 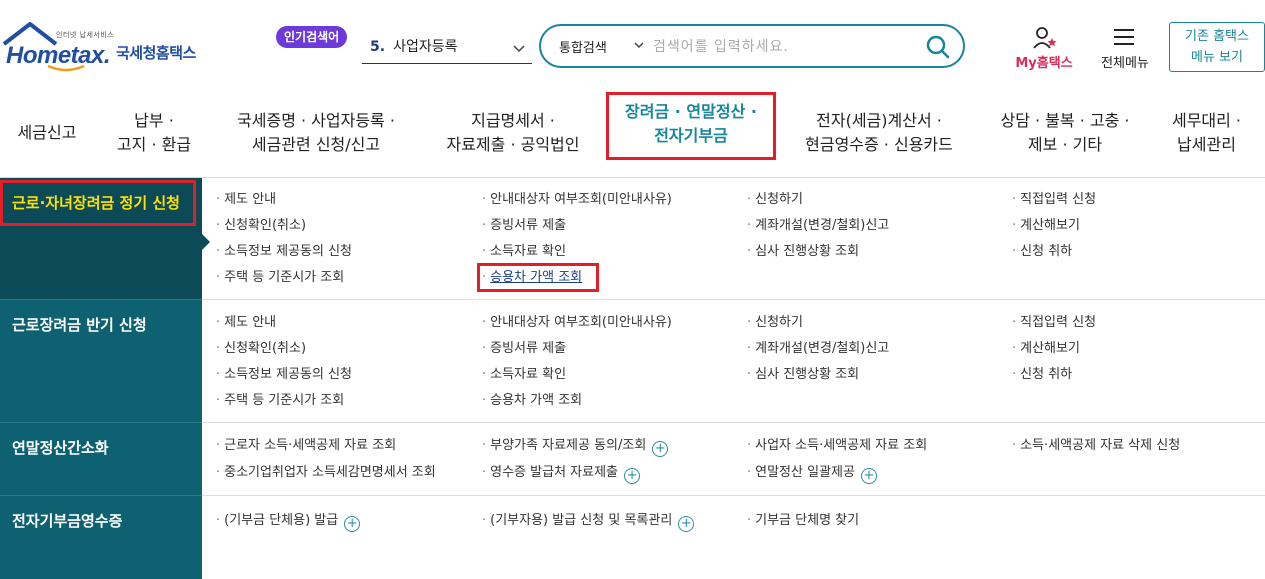 I want to click on gnb-consulting: 상담 · 불복 · 고충 · 제보 · 기타, so click(x=1065, y=133).